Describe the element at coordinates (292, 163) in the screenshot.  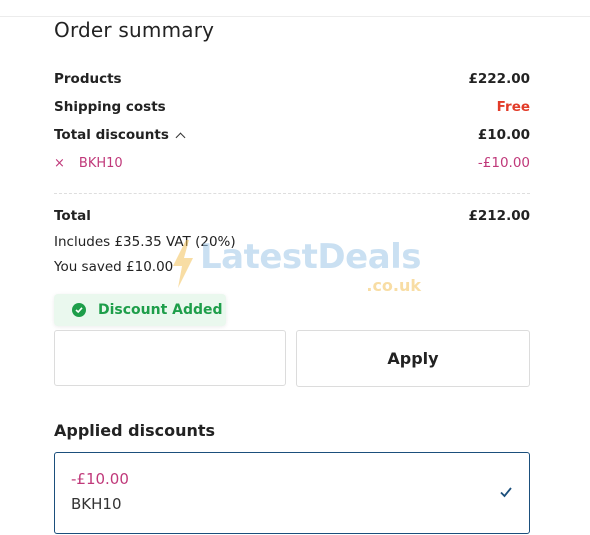
I see `discount-line-row: × BKH10 -£10.00` at that location.